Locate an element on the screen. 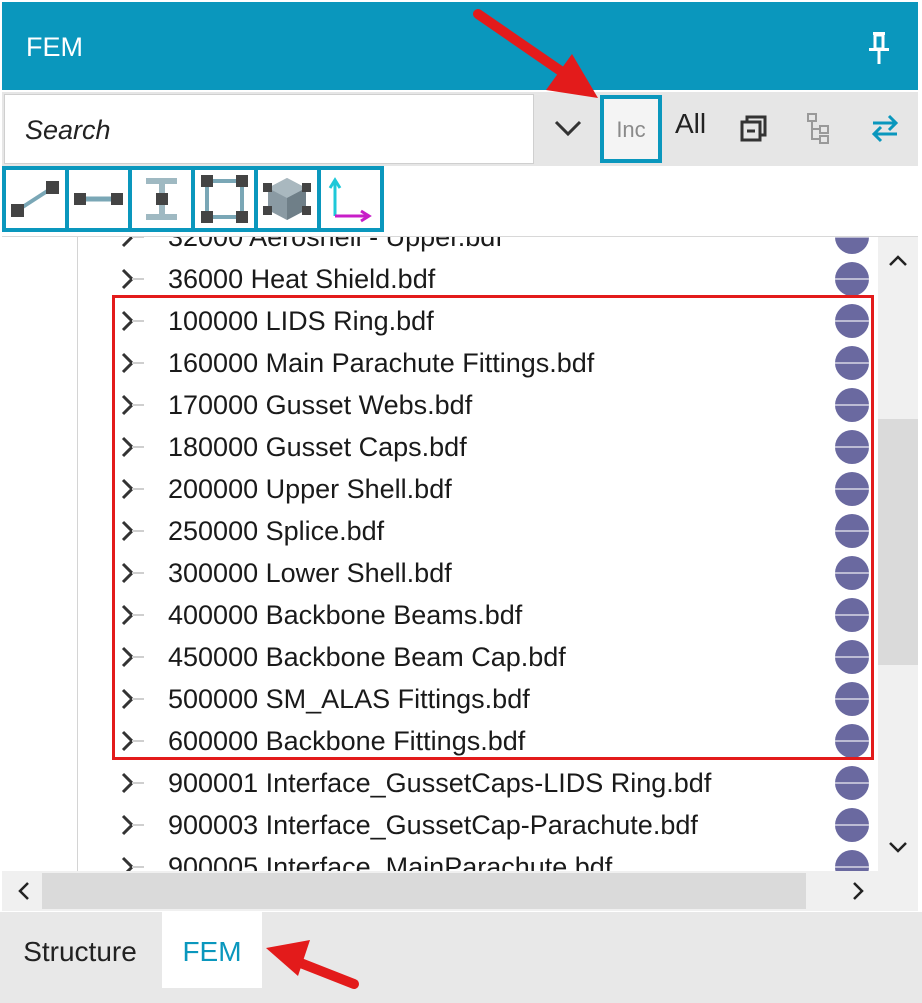 The width and height of the screenshot is (922, 1003). coordinate-system-button is located at coordinates (350, 199).